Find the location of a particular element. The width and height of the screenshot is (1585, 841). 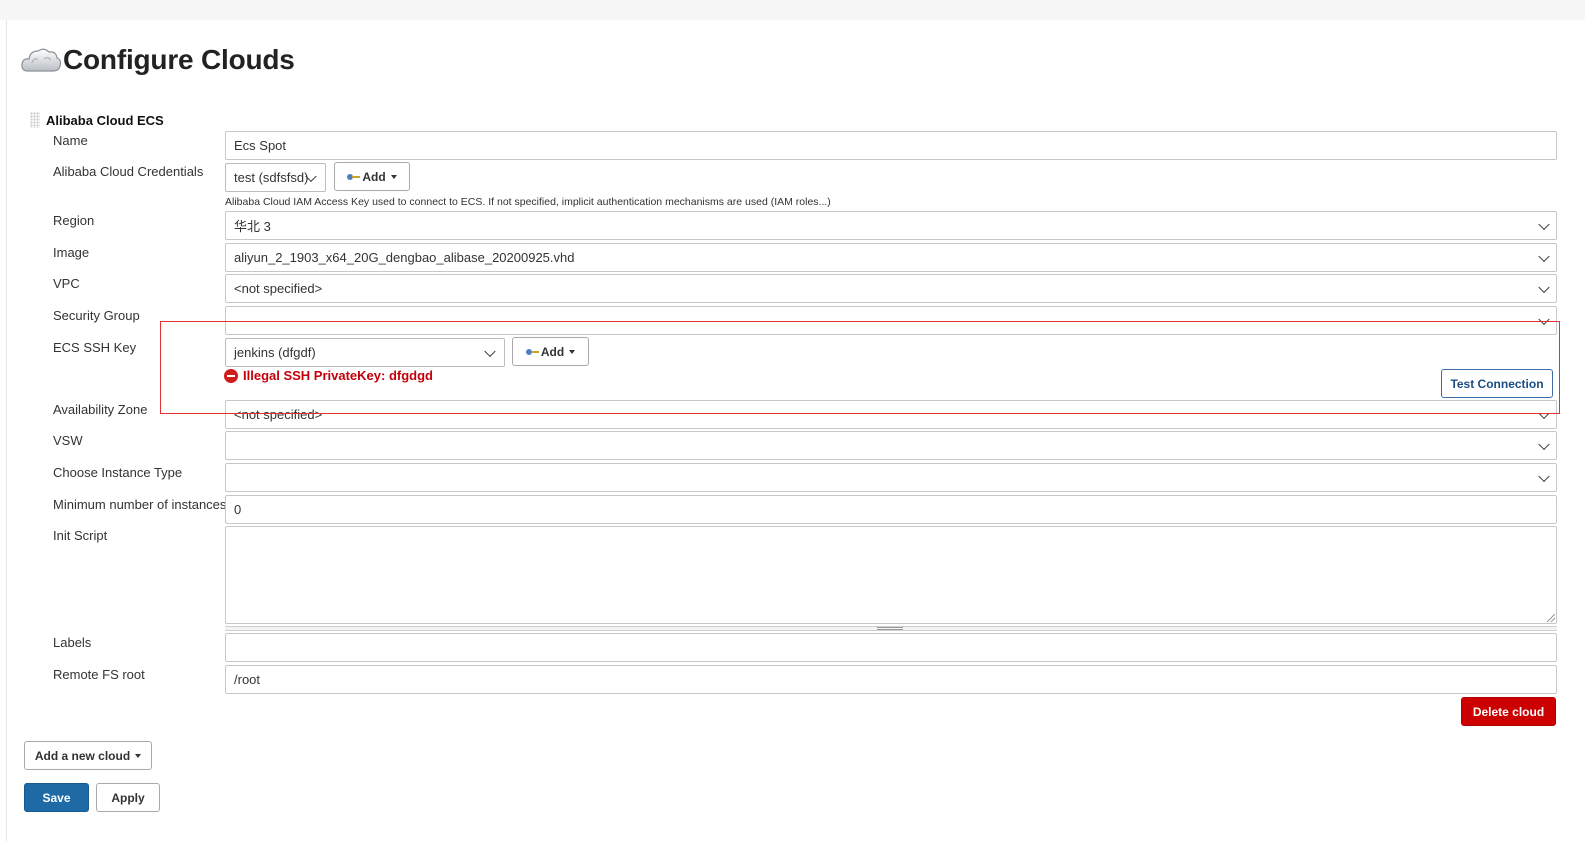

availability-zone-select-value: <not specified> is located at coordinates (278, 414).